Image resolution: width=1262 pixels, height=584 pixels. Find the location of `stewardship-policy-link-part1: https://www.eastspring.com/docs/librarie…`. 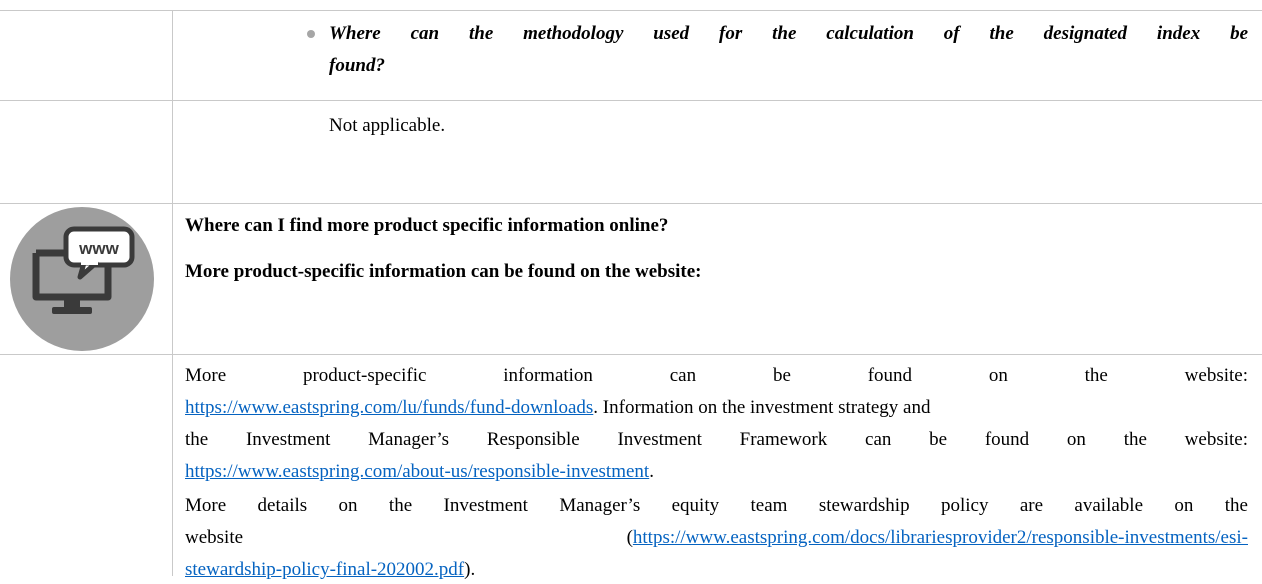

stewardship-policy-link-part1: https://www.eastspring.com/docs/librarie… is located at coordinates (940, 537).